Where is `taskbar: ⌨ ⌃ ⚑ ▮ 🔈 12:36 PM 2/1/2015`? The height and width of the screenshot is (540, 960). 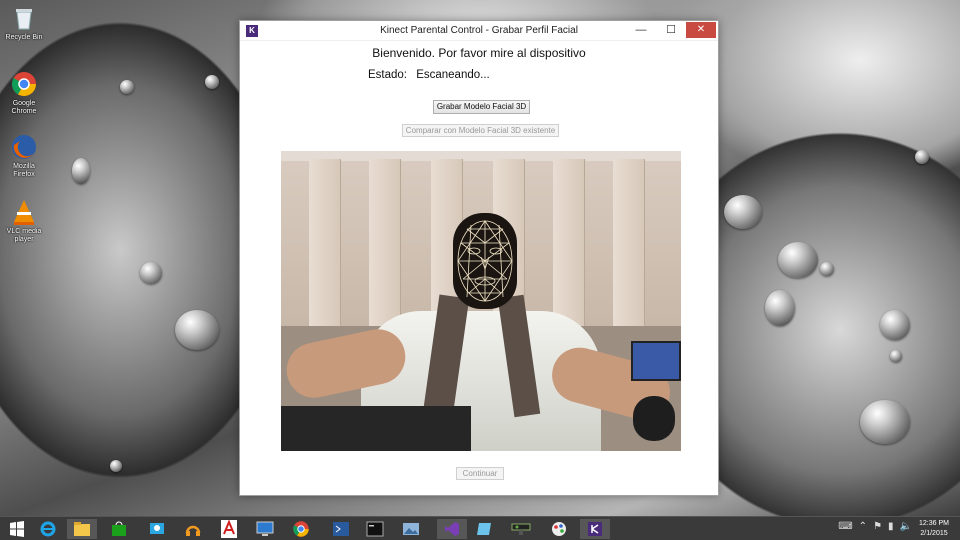 taskbar: ⌨ ⌃ ⚑ ▮ 🔈 12:36 PM 2/1/2015 is located at coordinates (480, 528).